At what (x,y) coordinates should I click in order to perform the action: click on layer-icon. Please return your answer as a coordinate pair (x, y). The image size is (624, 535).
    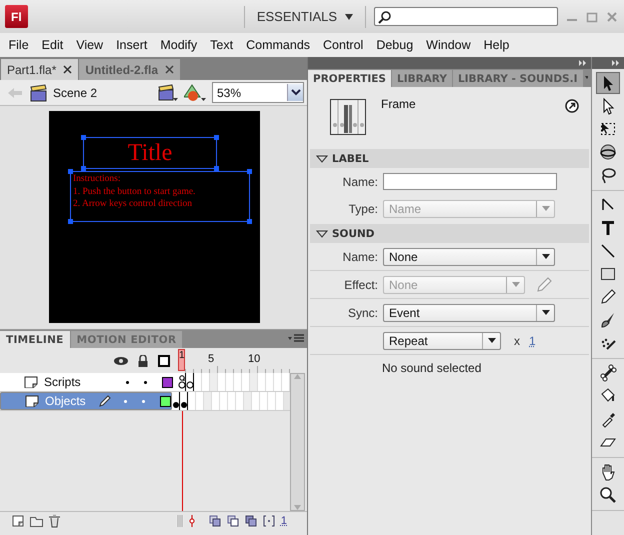
    Looking at the image, I should click on (31, 382).